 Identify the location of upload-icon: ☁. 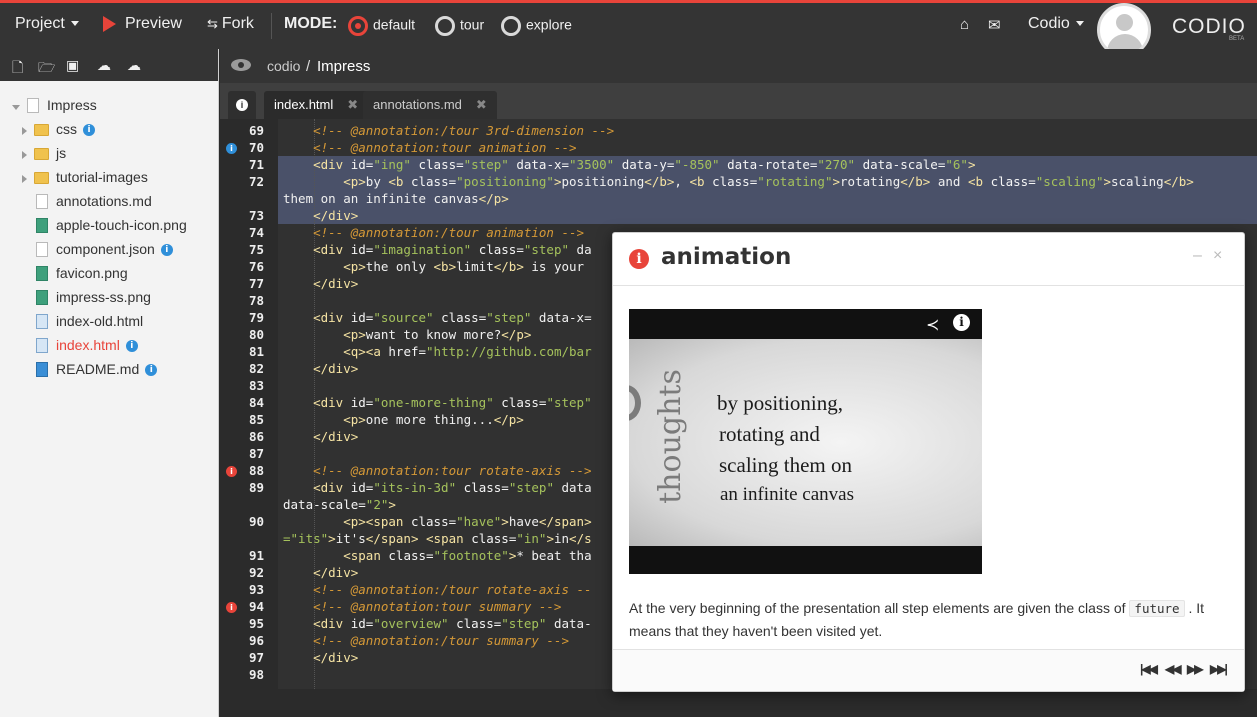
(104, 65).